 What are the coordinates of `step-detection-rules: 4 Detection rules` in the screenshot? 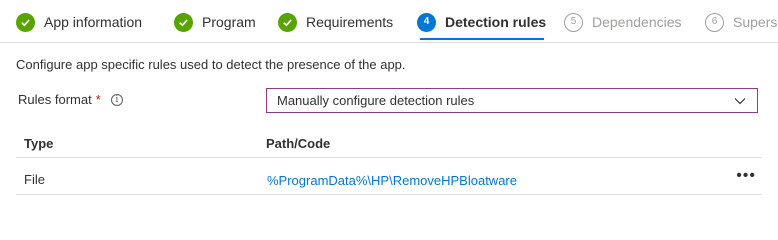 It's located at (481, 22).